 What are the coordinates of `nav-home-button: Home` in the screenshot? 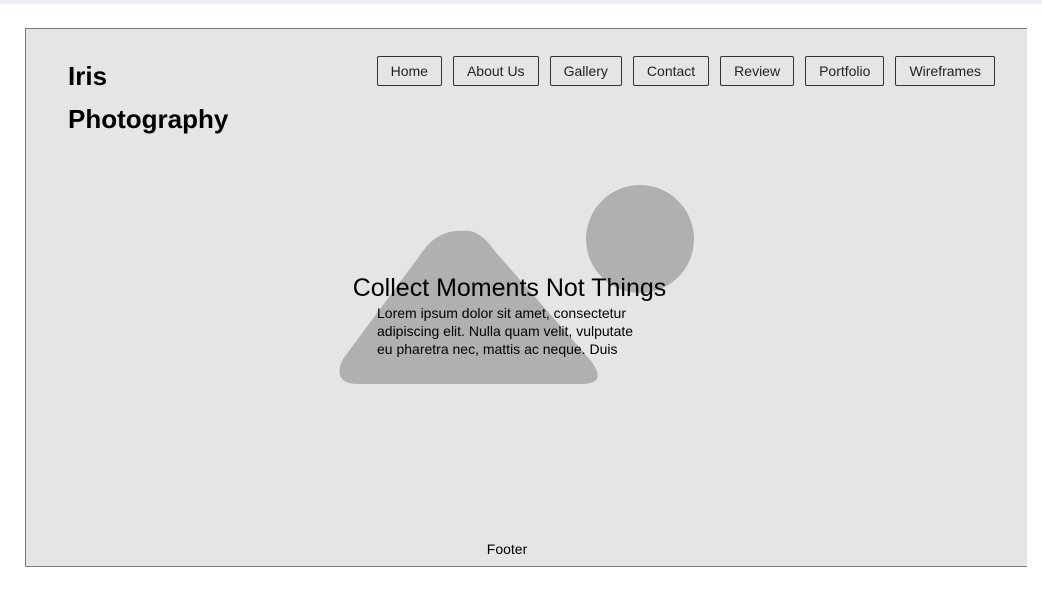 It's located at (409, 71).